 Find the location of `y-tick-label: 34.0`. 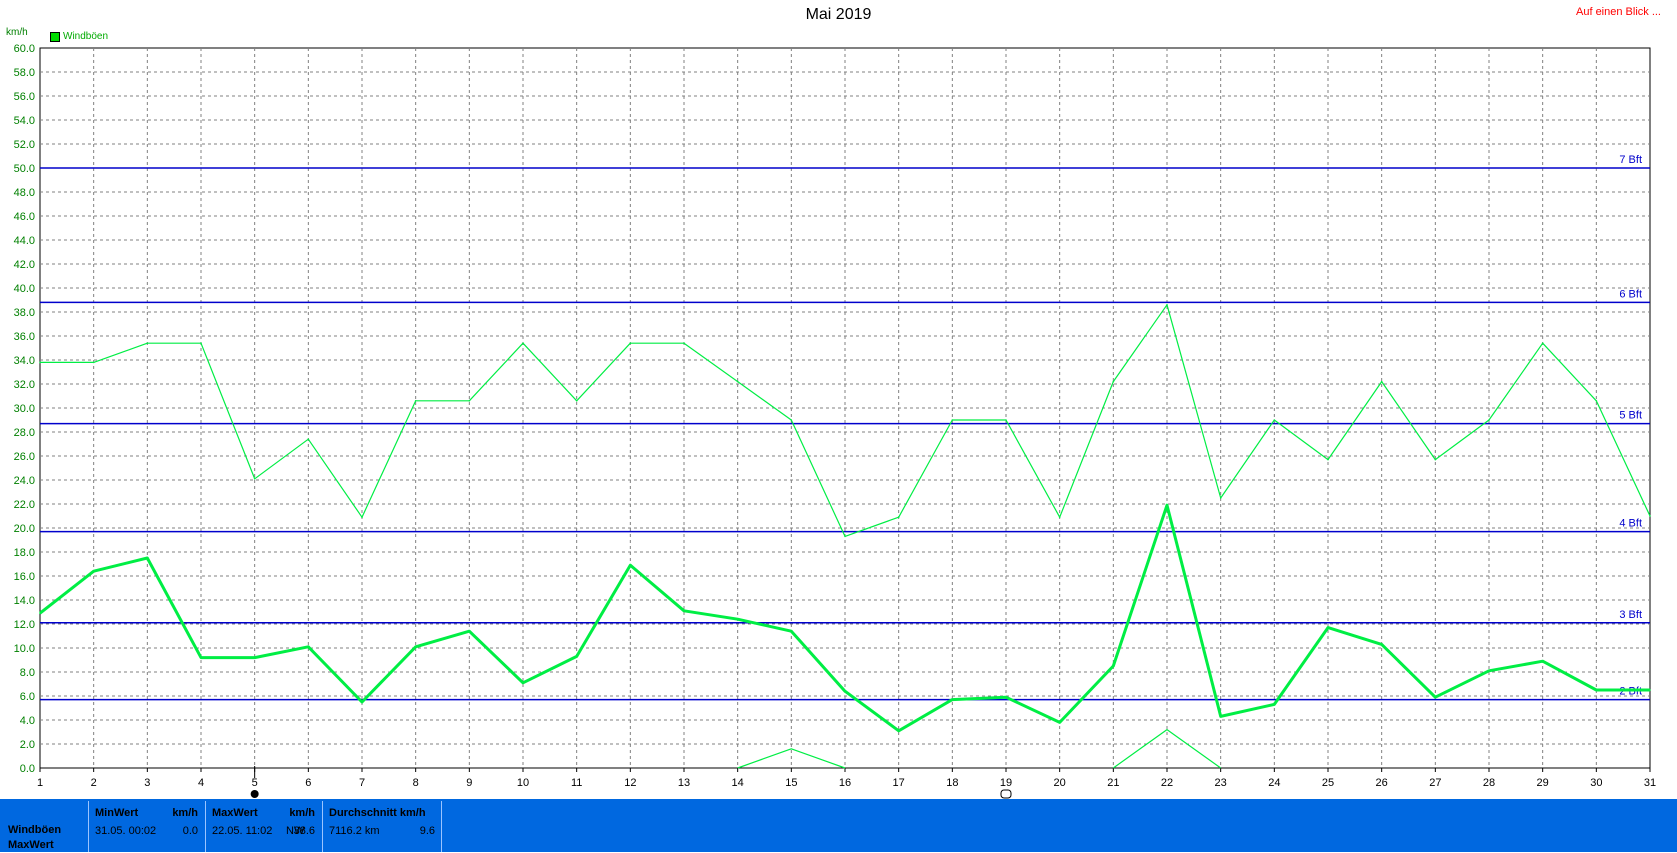

y-tick-label: 34.0 is located at coordinates (24, 361).